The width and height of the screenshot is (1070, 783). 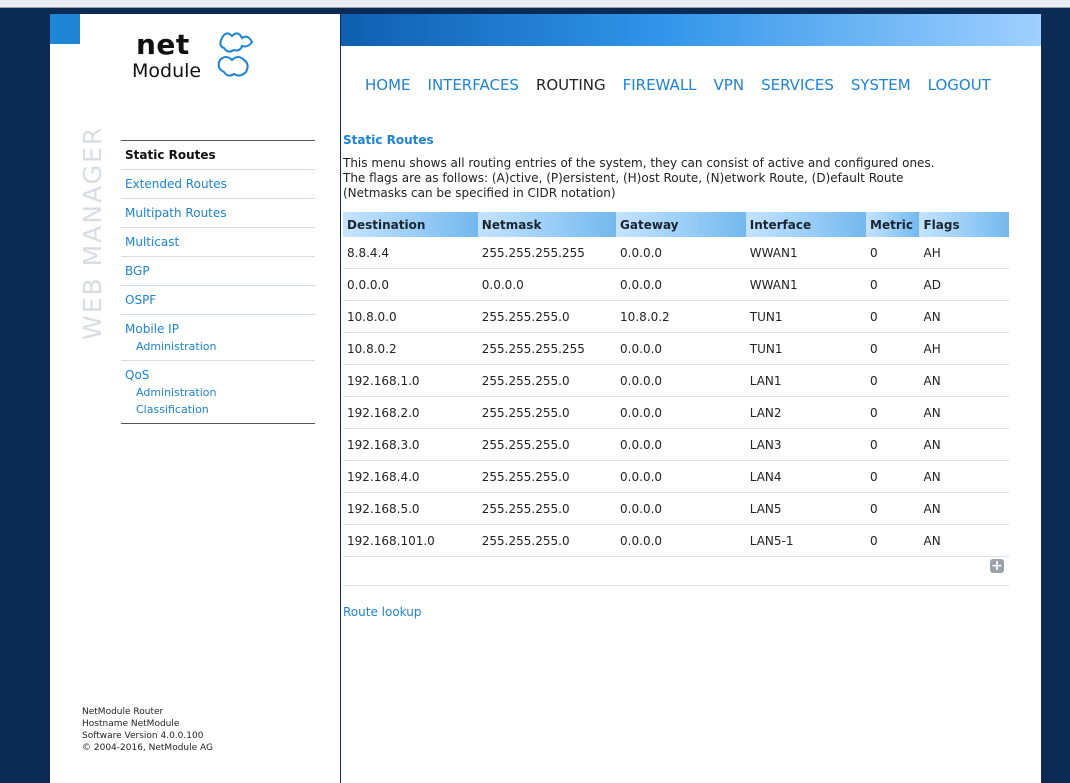 I want to click on sidebar-item-label: QoS, so click(x=220, y=375).